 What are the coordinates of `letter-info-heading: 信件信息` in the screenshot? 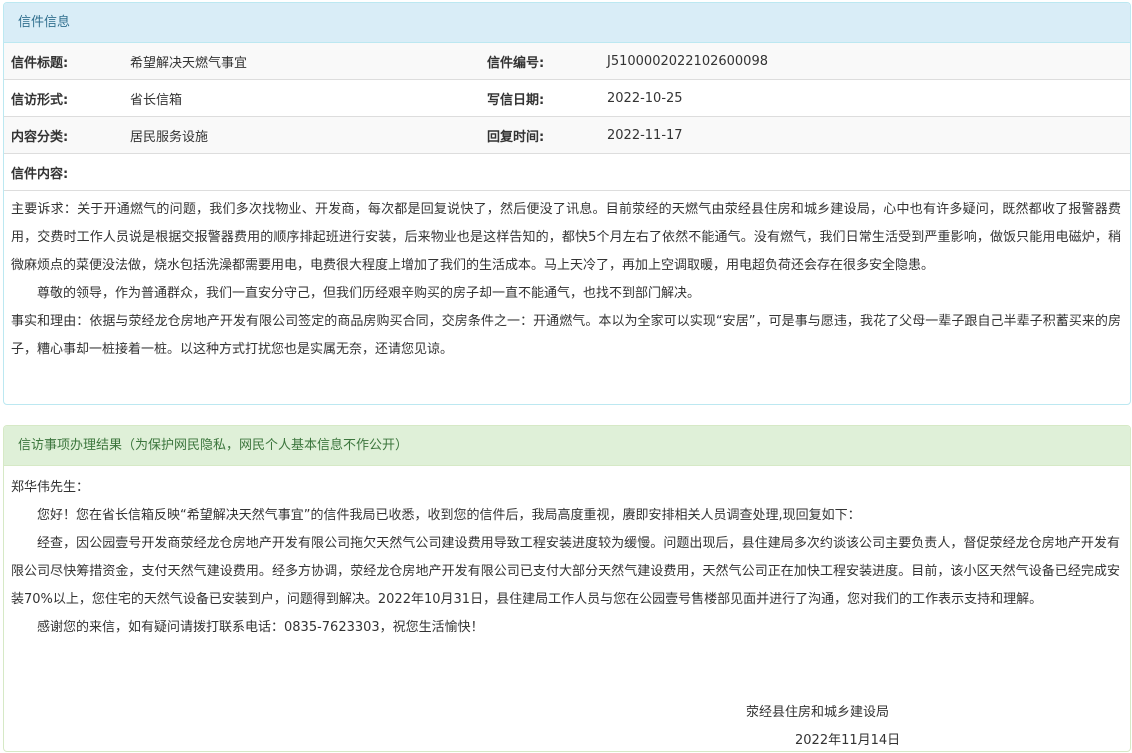 It's located at (567, 23).